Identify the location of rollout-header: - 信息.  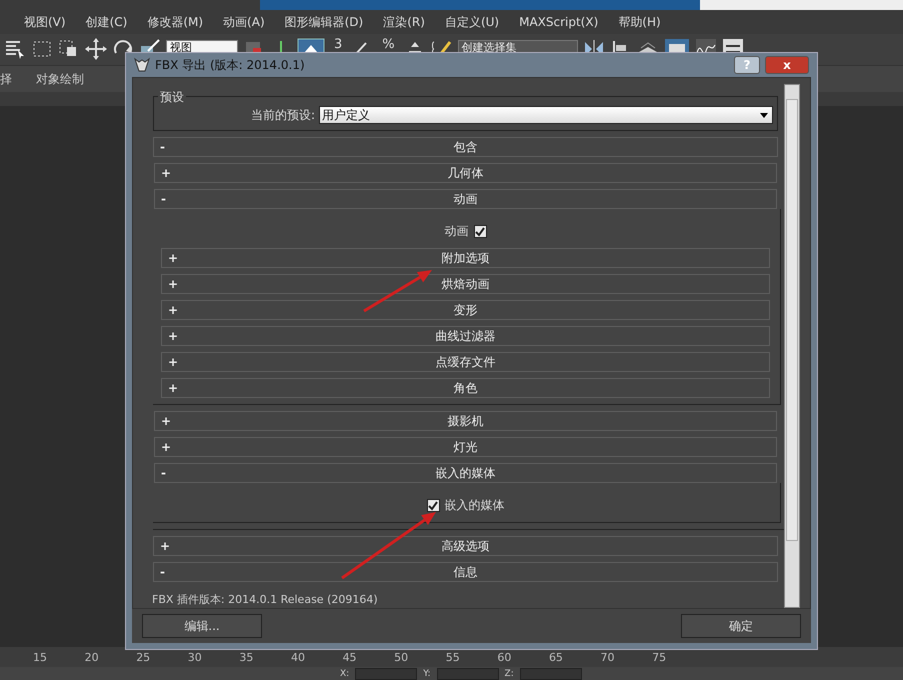
(465, 572).